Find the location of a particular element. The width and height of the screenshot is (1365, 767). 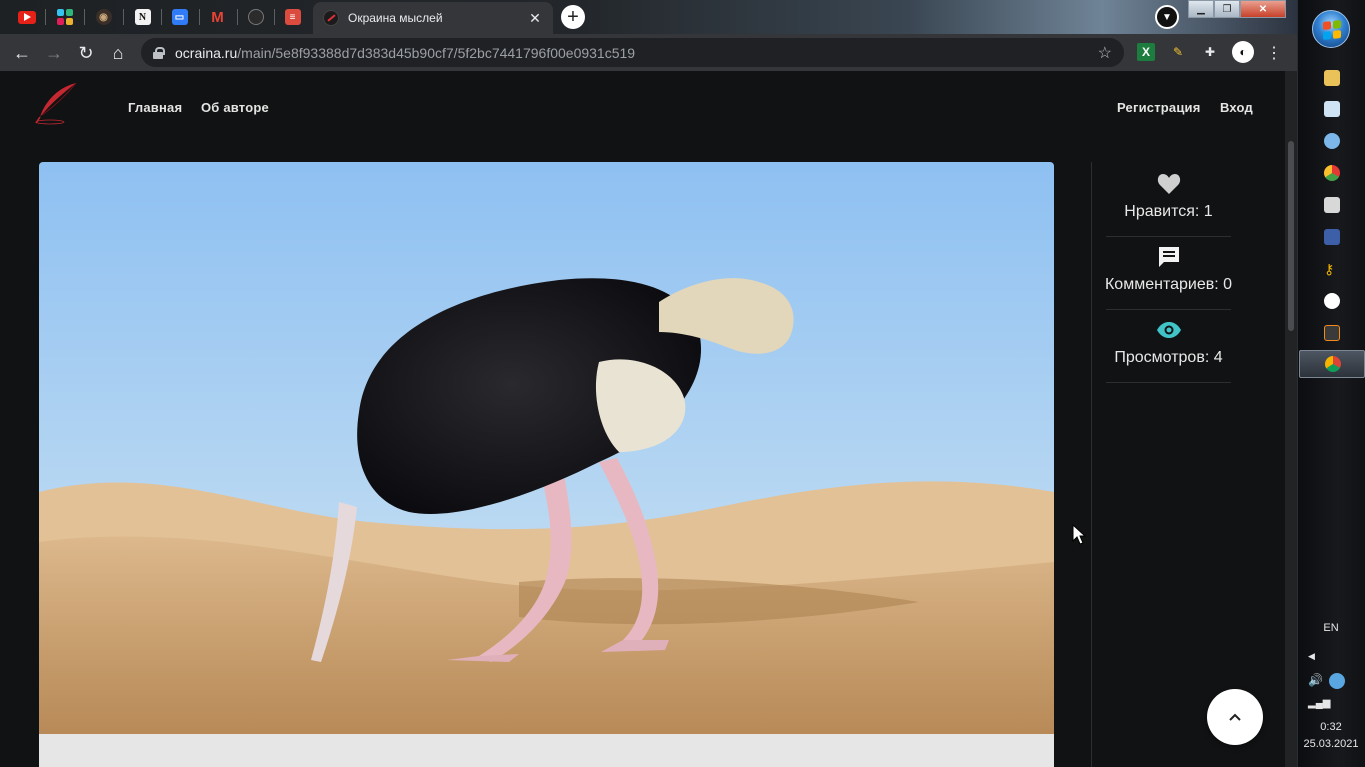

pinned-tab-notion: N is located at coordinates (142, 17).